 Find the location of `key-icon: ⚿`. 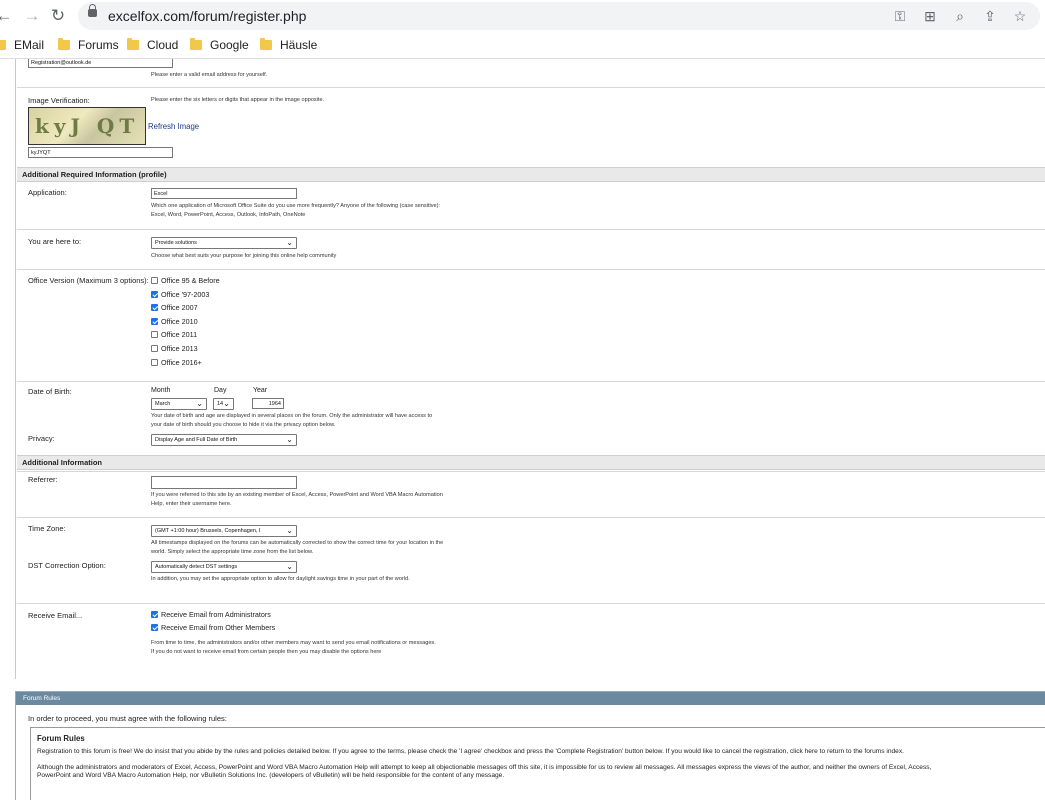

key-icon: ⚿ is located at coordinates (900, 16).